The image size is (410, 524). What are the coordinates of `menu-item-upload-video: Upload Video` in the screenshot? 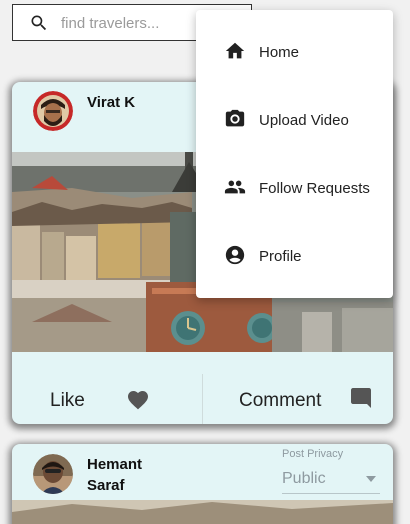 It's located at (294, 120).